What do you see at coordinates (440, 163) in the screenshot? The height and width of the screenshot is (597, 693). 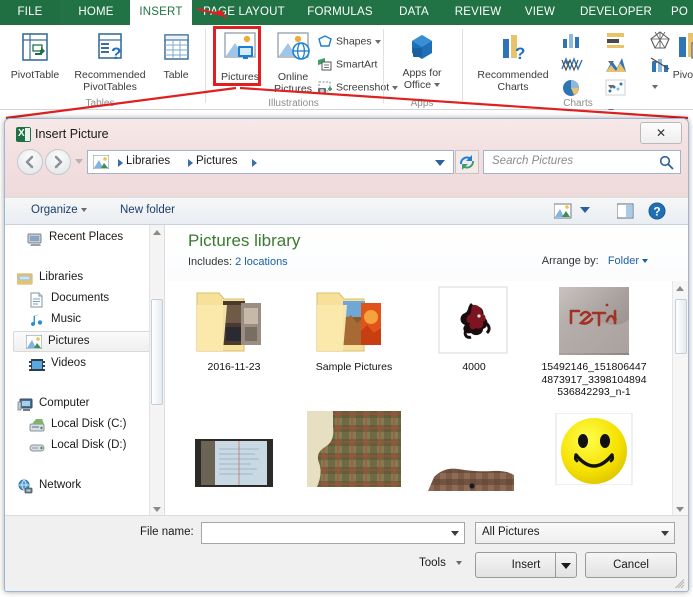 I see `address-dropdown-caret-icon` at bounding box center [440, 163].